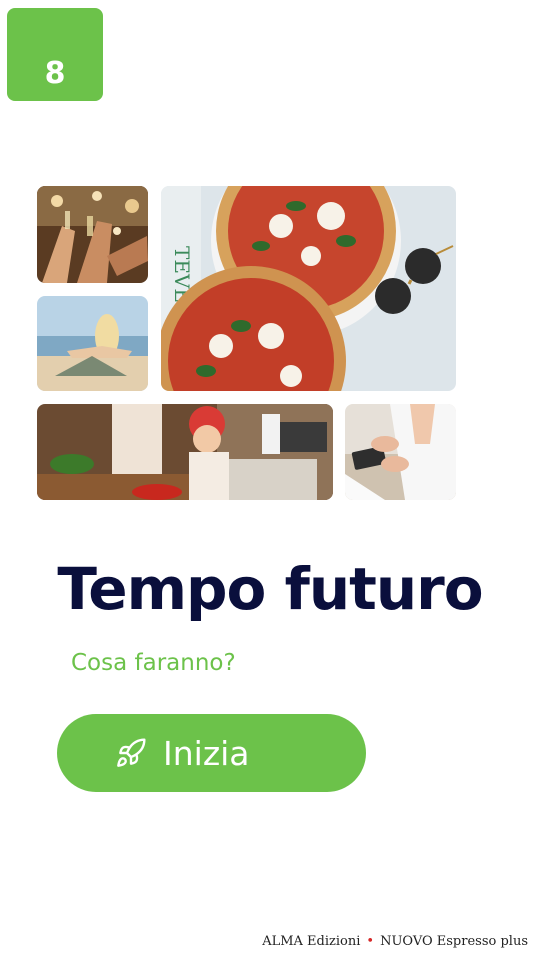 Image resolution: width=540 pixels, height=960 pixels. Describe the element at coordinates (400, 452) in the screenshot. I see `smartphone-user-photo` at that location.